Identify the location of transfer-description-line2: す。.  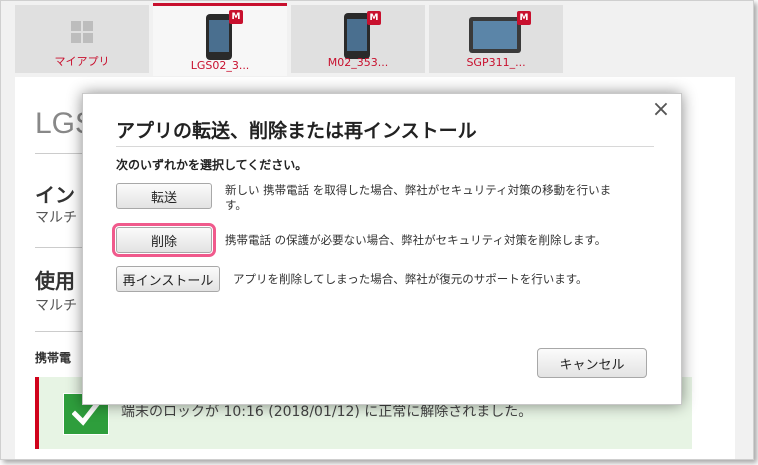
(236, 205).